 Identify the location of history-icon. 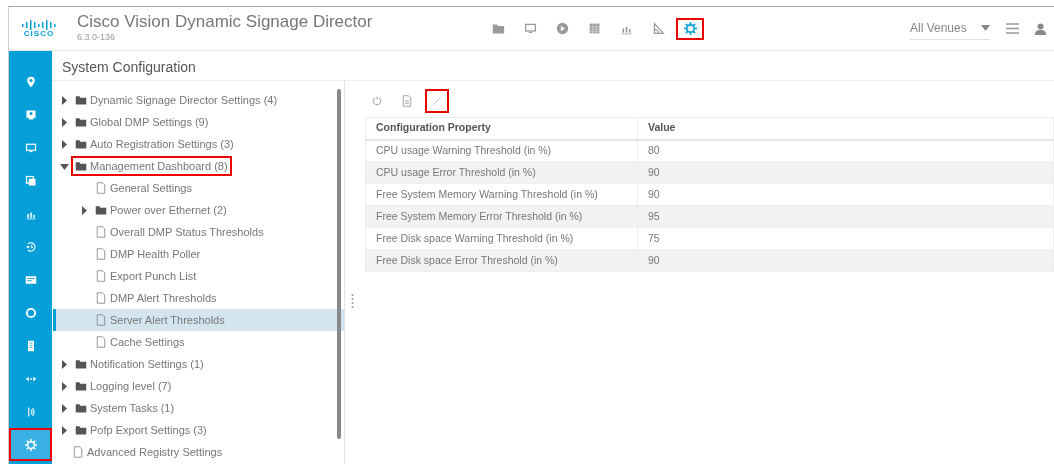
(30, 246).